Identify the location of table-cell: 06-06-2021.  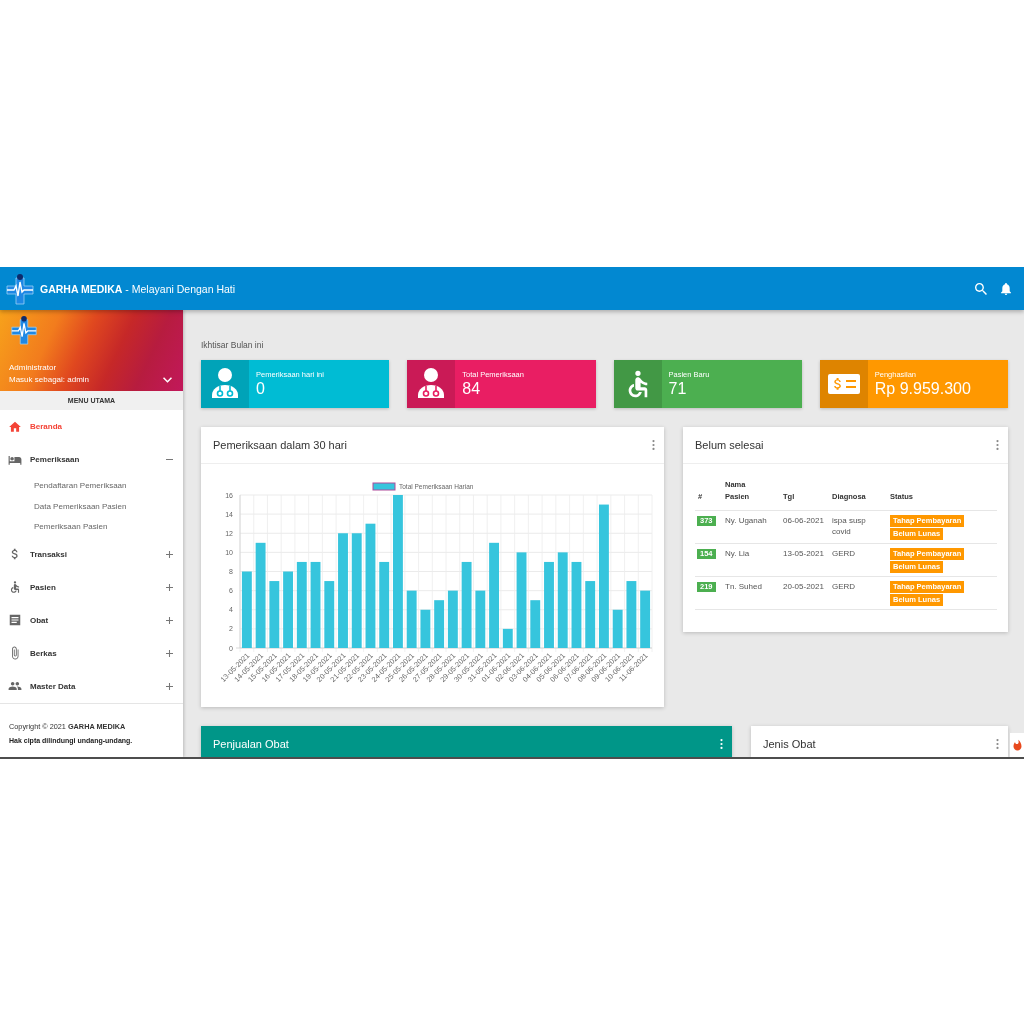
(803, 520).